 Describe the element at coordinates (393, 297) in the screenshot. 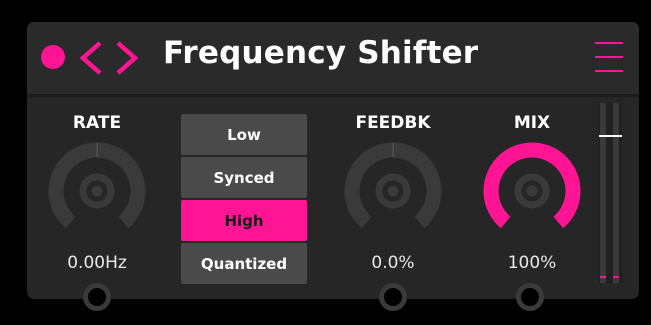

I see `feedback-mod-input-port` at that location.